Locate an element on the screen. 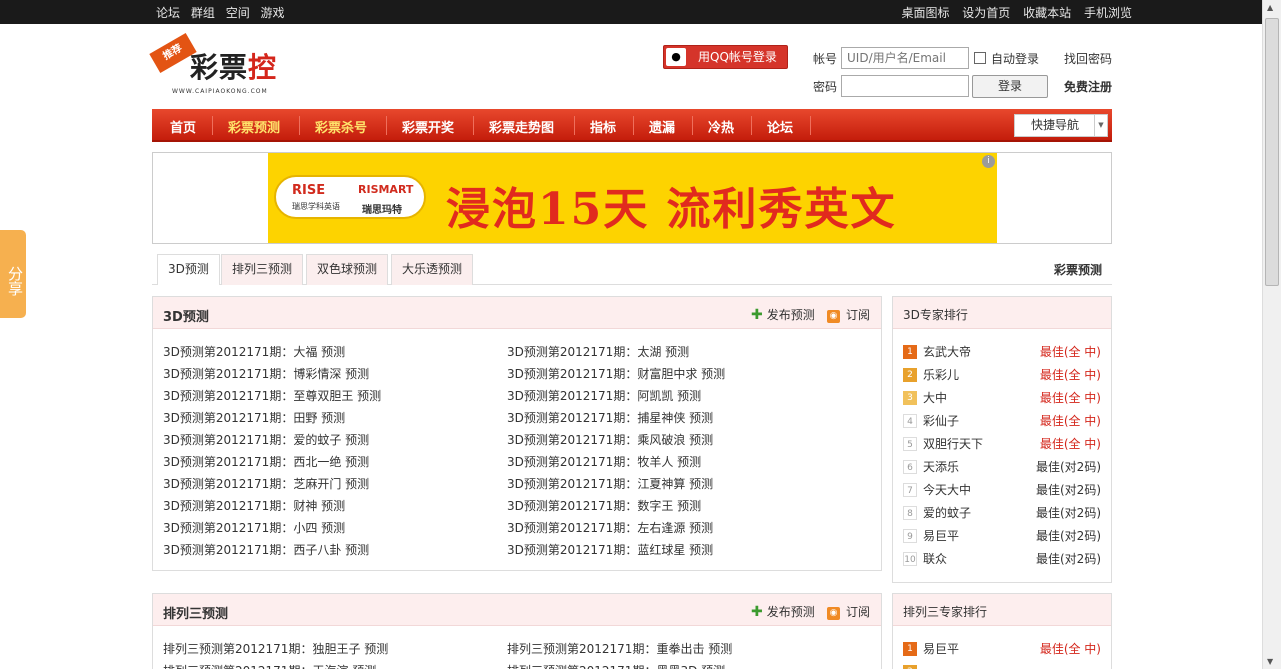  ranking-row: 9 易巨平 最佳(对2码) is located at coordinates (1002, 536).